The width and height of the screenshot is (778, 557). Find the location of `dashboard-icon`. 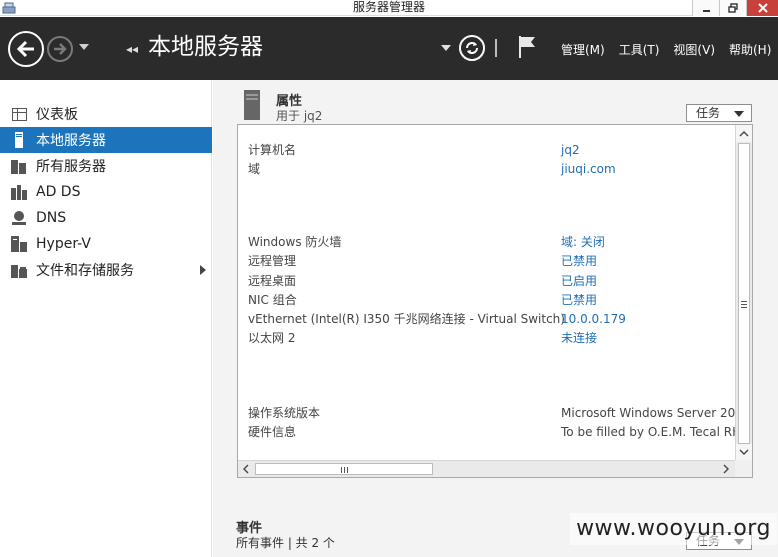

dashboard-icon is located at coordinates (19, 114).